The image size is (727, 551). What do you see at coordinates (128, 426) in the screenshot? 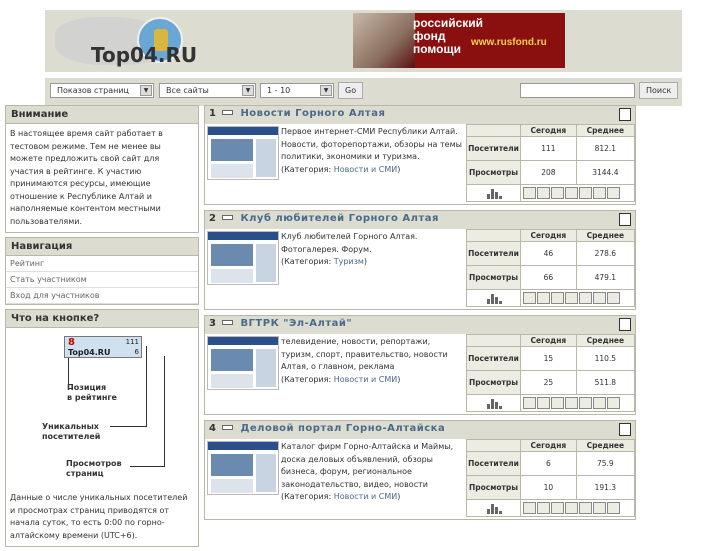
I see `legend-line-unique-h` at bounding box center [128, 426].